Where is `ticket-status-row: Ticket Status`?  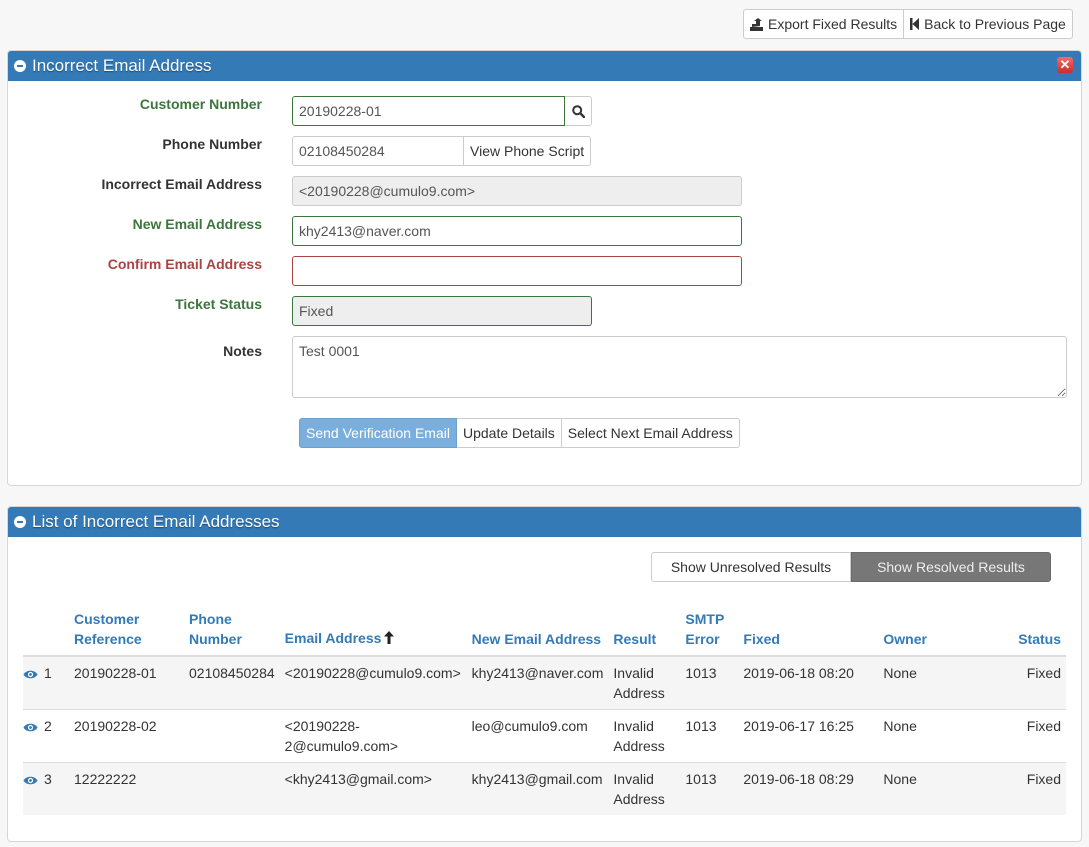
ticket-status-row: Ticket Status is located at coordinates (135, 304).